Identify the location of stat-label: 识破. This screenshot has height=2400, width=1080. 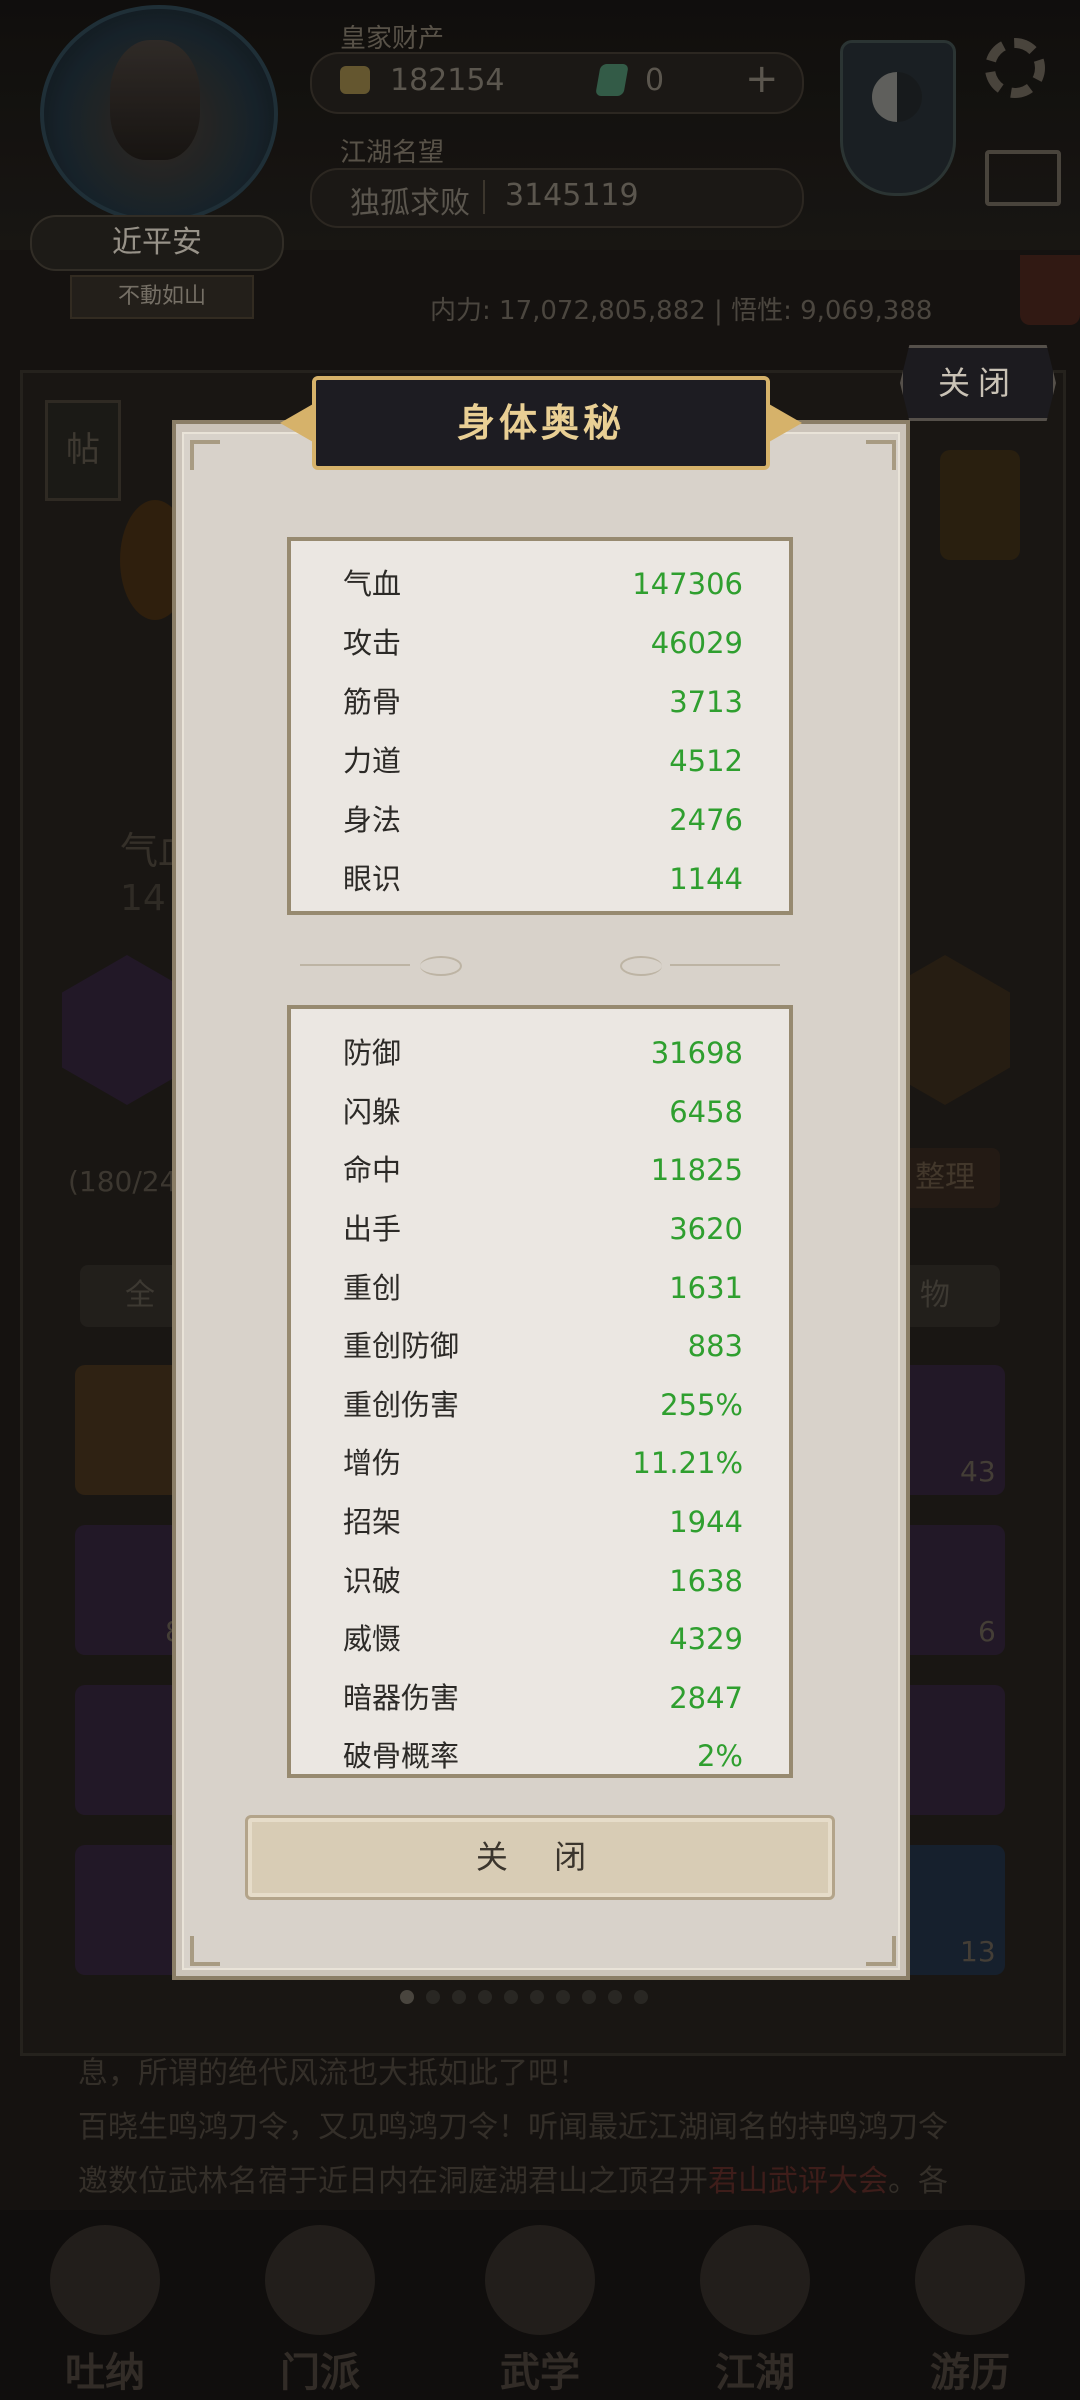
(372, 1581).